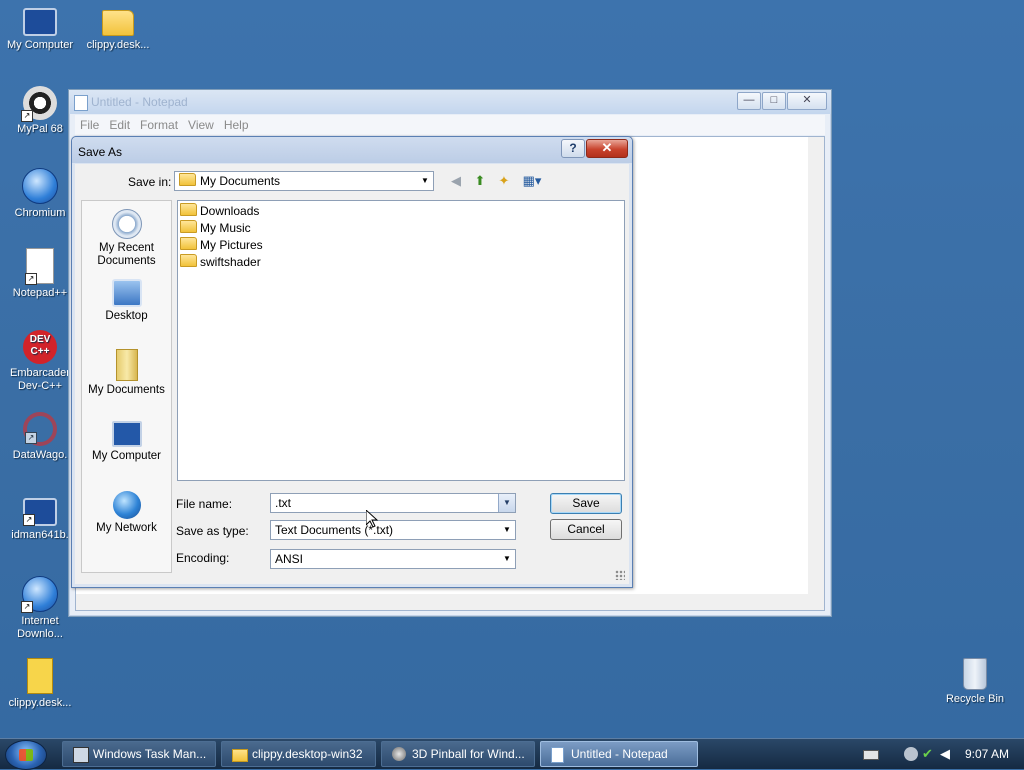 This screenshot has width=1024, height=770. I want to click on place-label: My Network, so click(126, 528).